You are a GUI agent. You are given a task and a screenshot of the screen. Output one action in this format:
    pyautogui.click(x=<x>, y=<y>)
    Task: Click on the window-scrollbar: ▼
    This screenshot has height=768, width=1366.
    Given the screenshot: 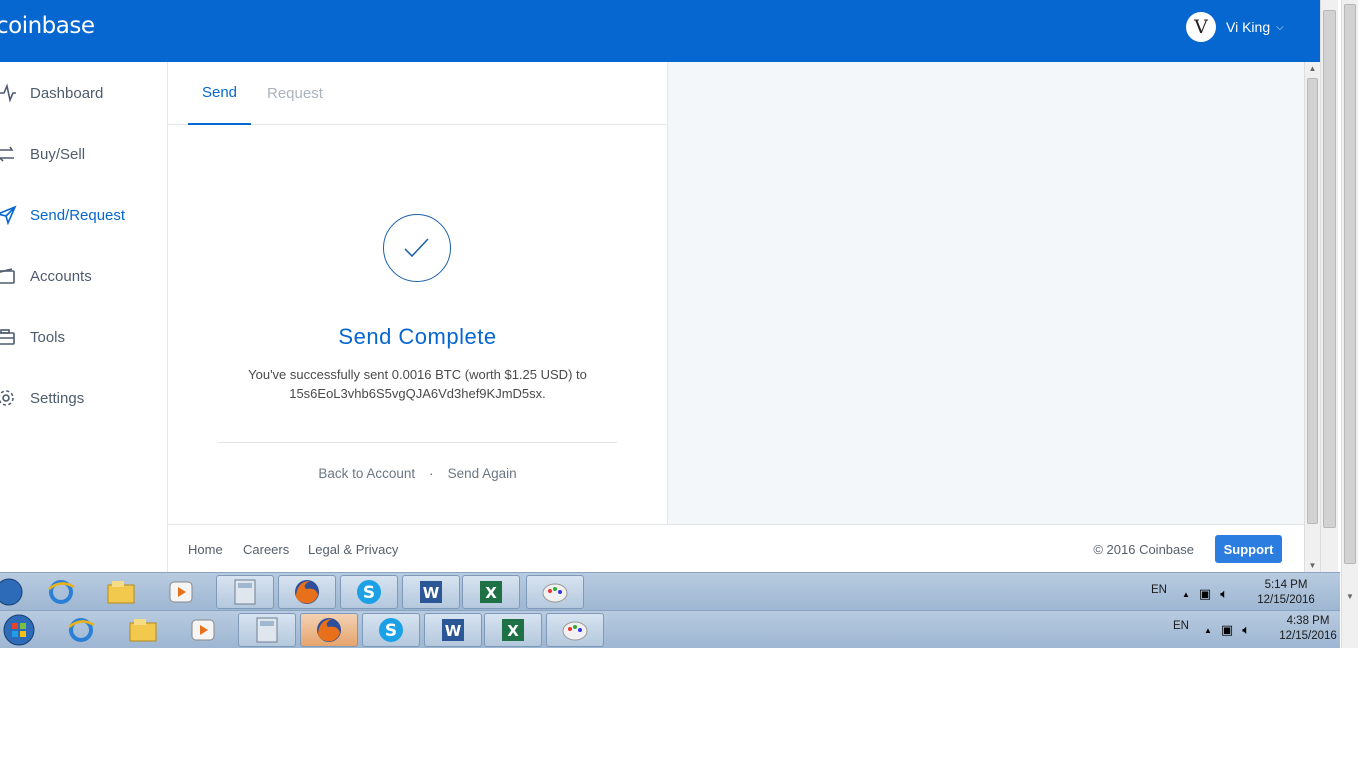 What is the action you would take?
    pyautogui.click(x=1349, y=324)
    